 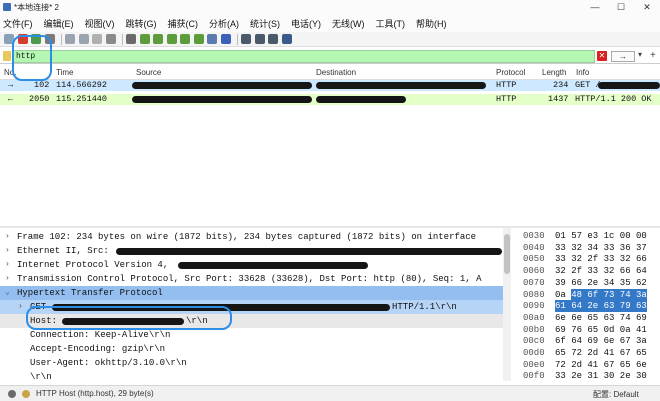 I want to click on colorize-icon, so click(x=225, y=39).